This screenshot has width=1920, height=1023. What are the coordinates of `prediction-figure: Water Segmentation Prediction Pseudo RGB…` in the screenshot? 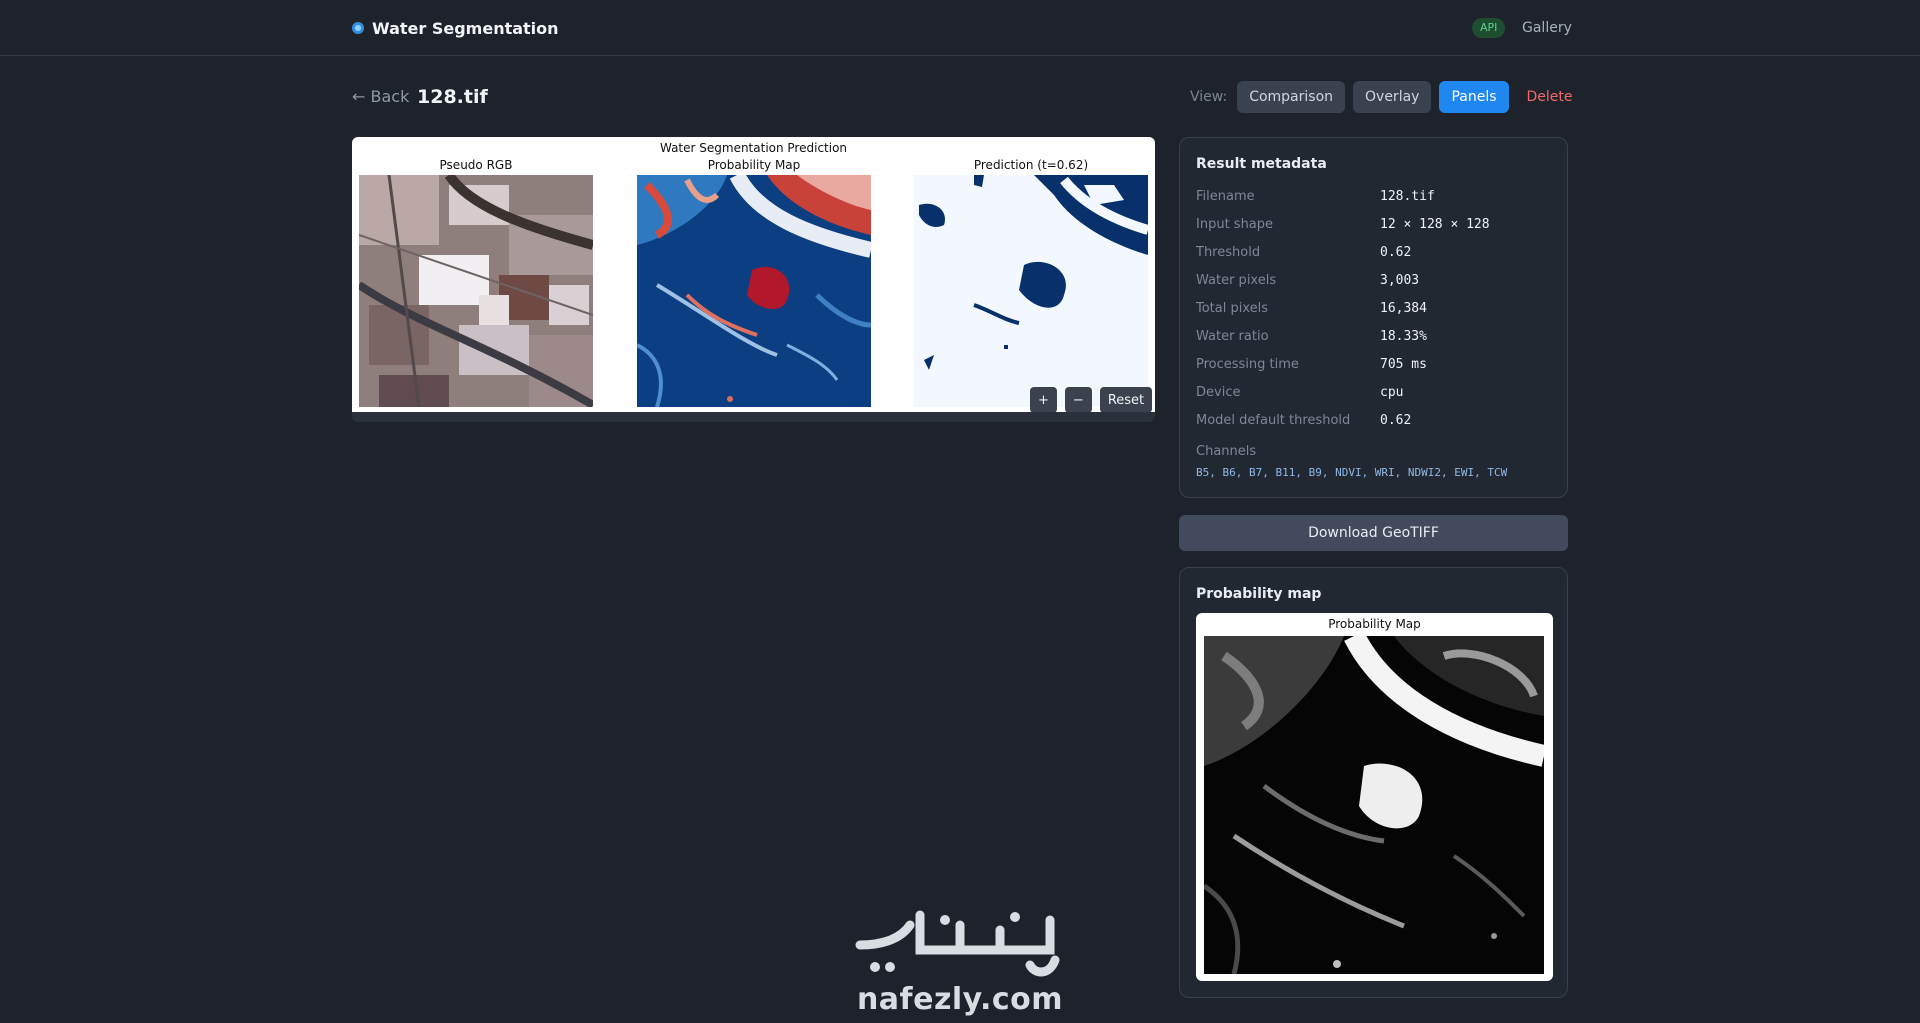 It's located at (753, 277).